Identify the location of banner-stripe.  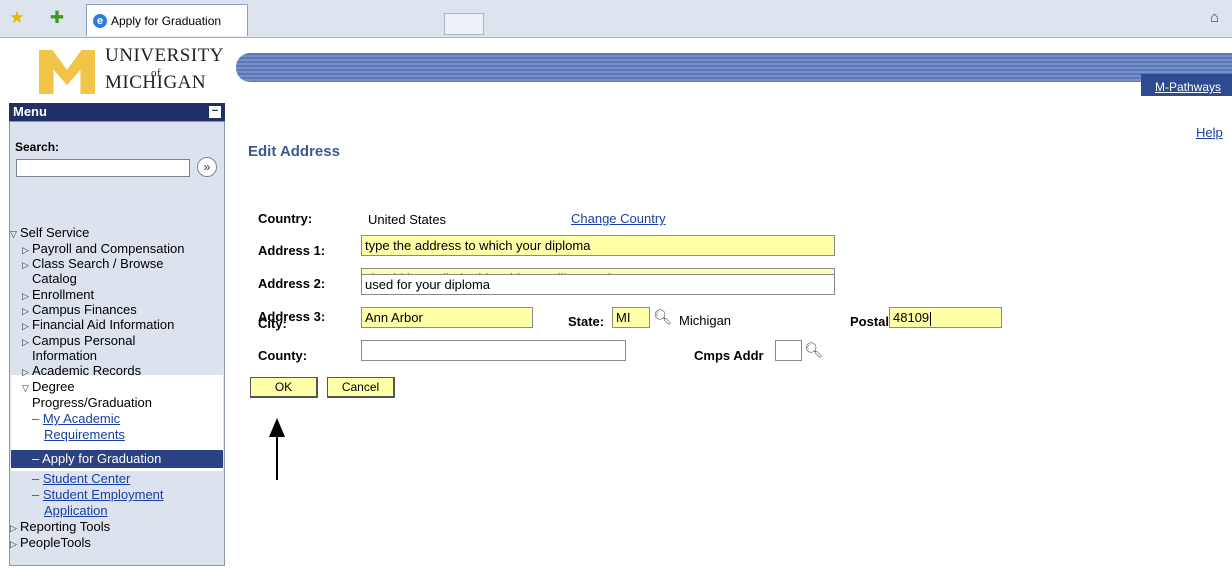
(734, 67).